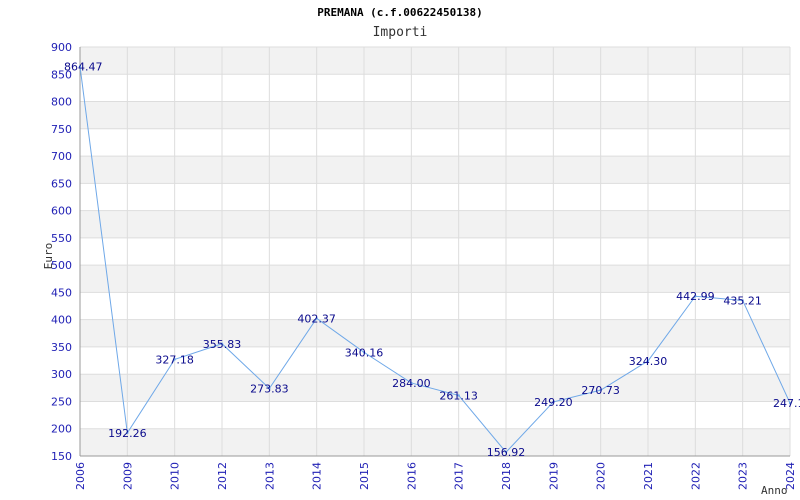 The width and height of the screenshot is (800, 500). What do you see at coordinates (61, 292) in the screenshot?
I see `y-tick-label: 450` at bounding box center [61, 292].